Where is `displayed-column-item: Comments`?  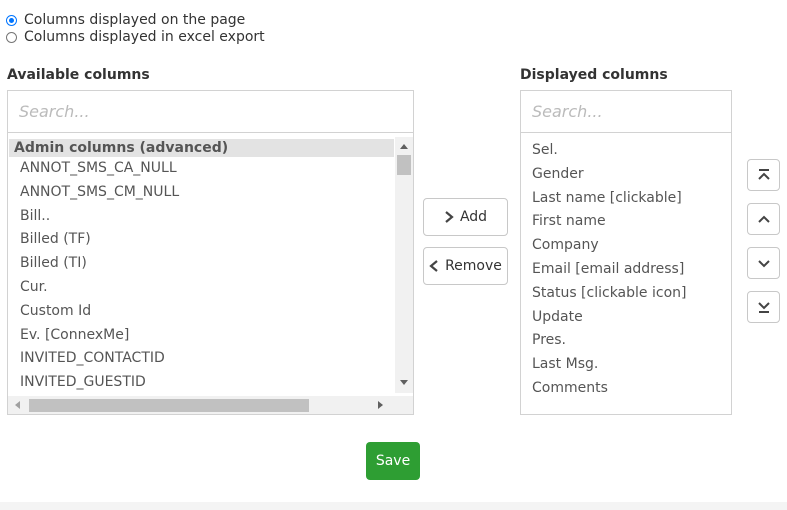 displayed-column-item: Comments is located at coordinates (626, 389).